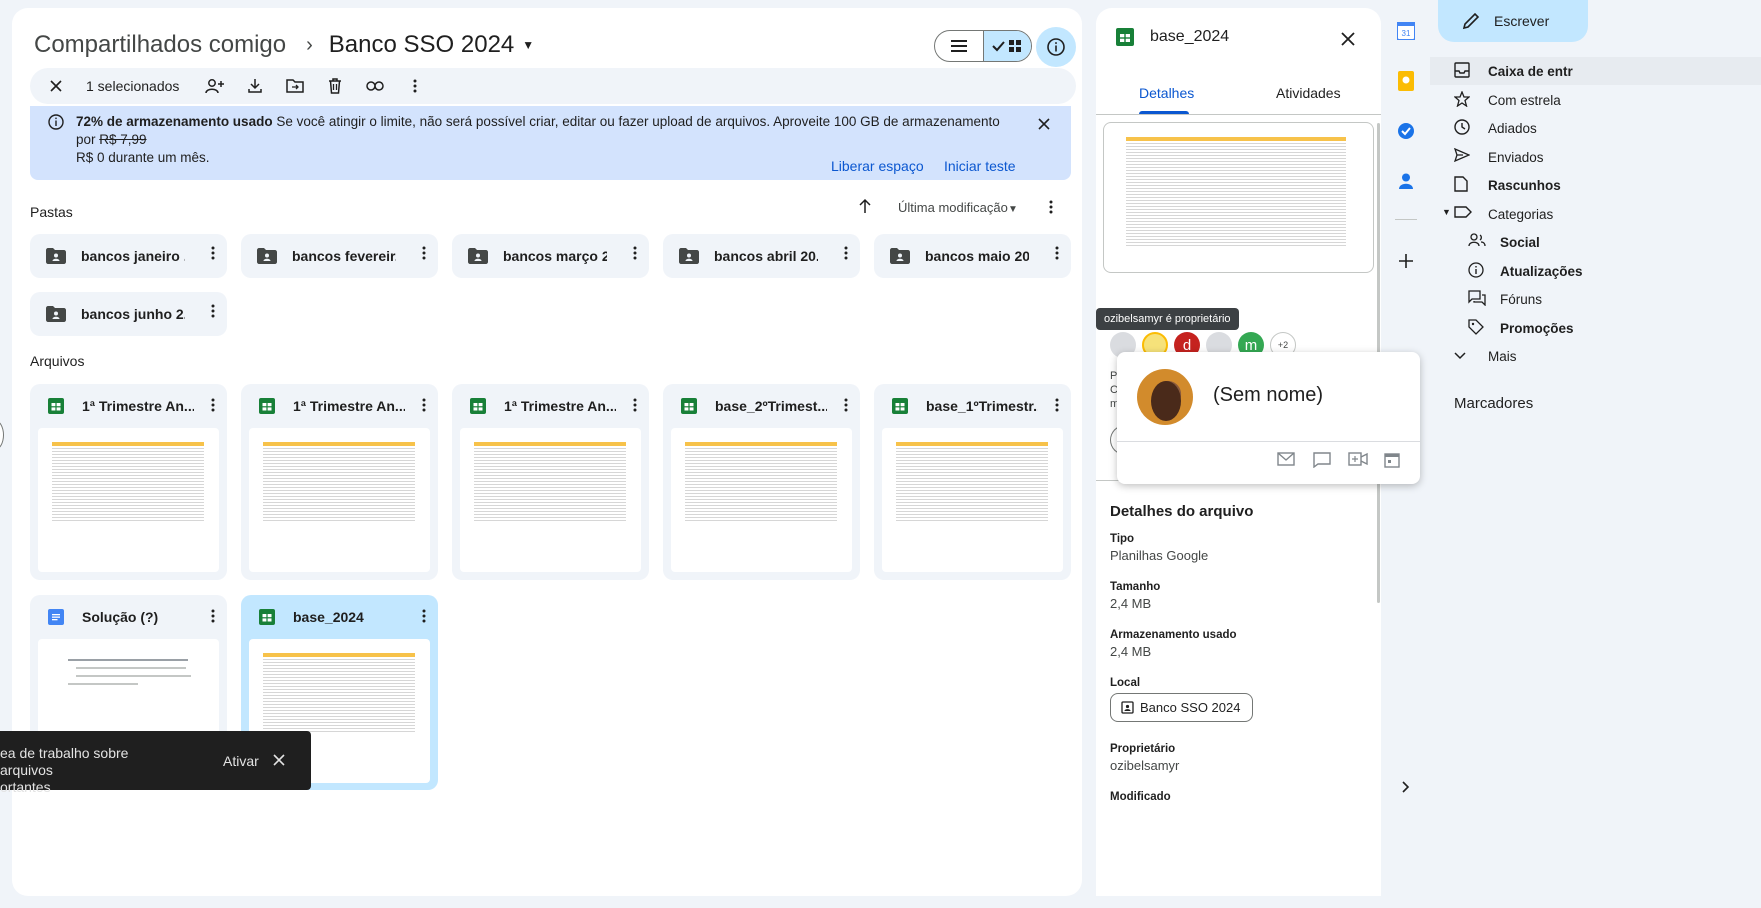 The width and height of the screenshot is (1761, 908). What do you see at coordinates (1166, 93) in the screenshot?
I see `tab-details: Detalhes` at bounding box center [1166, 93].